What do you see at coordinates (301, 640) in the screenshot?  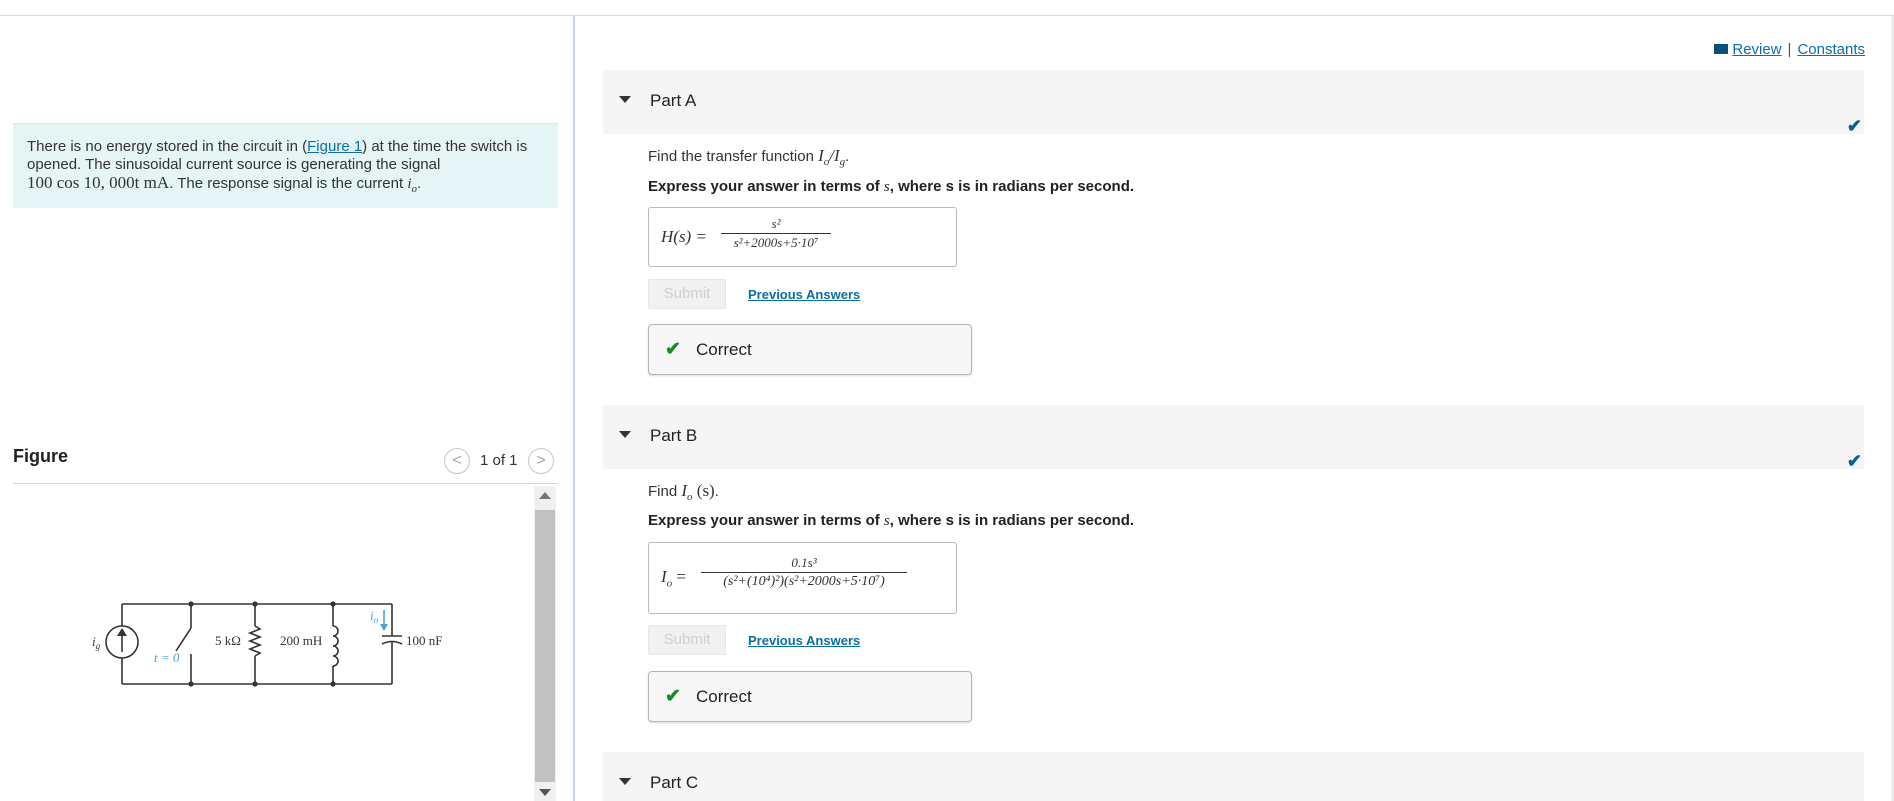 I see `inductor-label: 200 mH` at bounding box center [301, 640].